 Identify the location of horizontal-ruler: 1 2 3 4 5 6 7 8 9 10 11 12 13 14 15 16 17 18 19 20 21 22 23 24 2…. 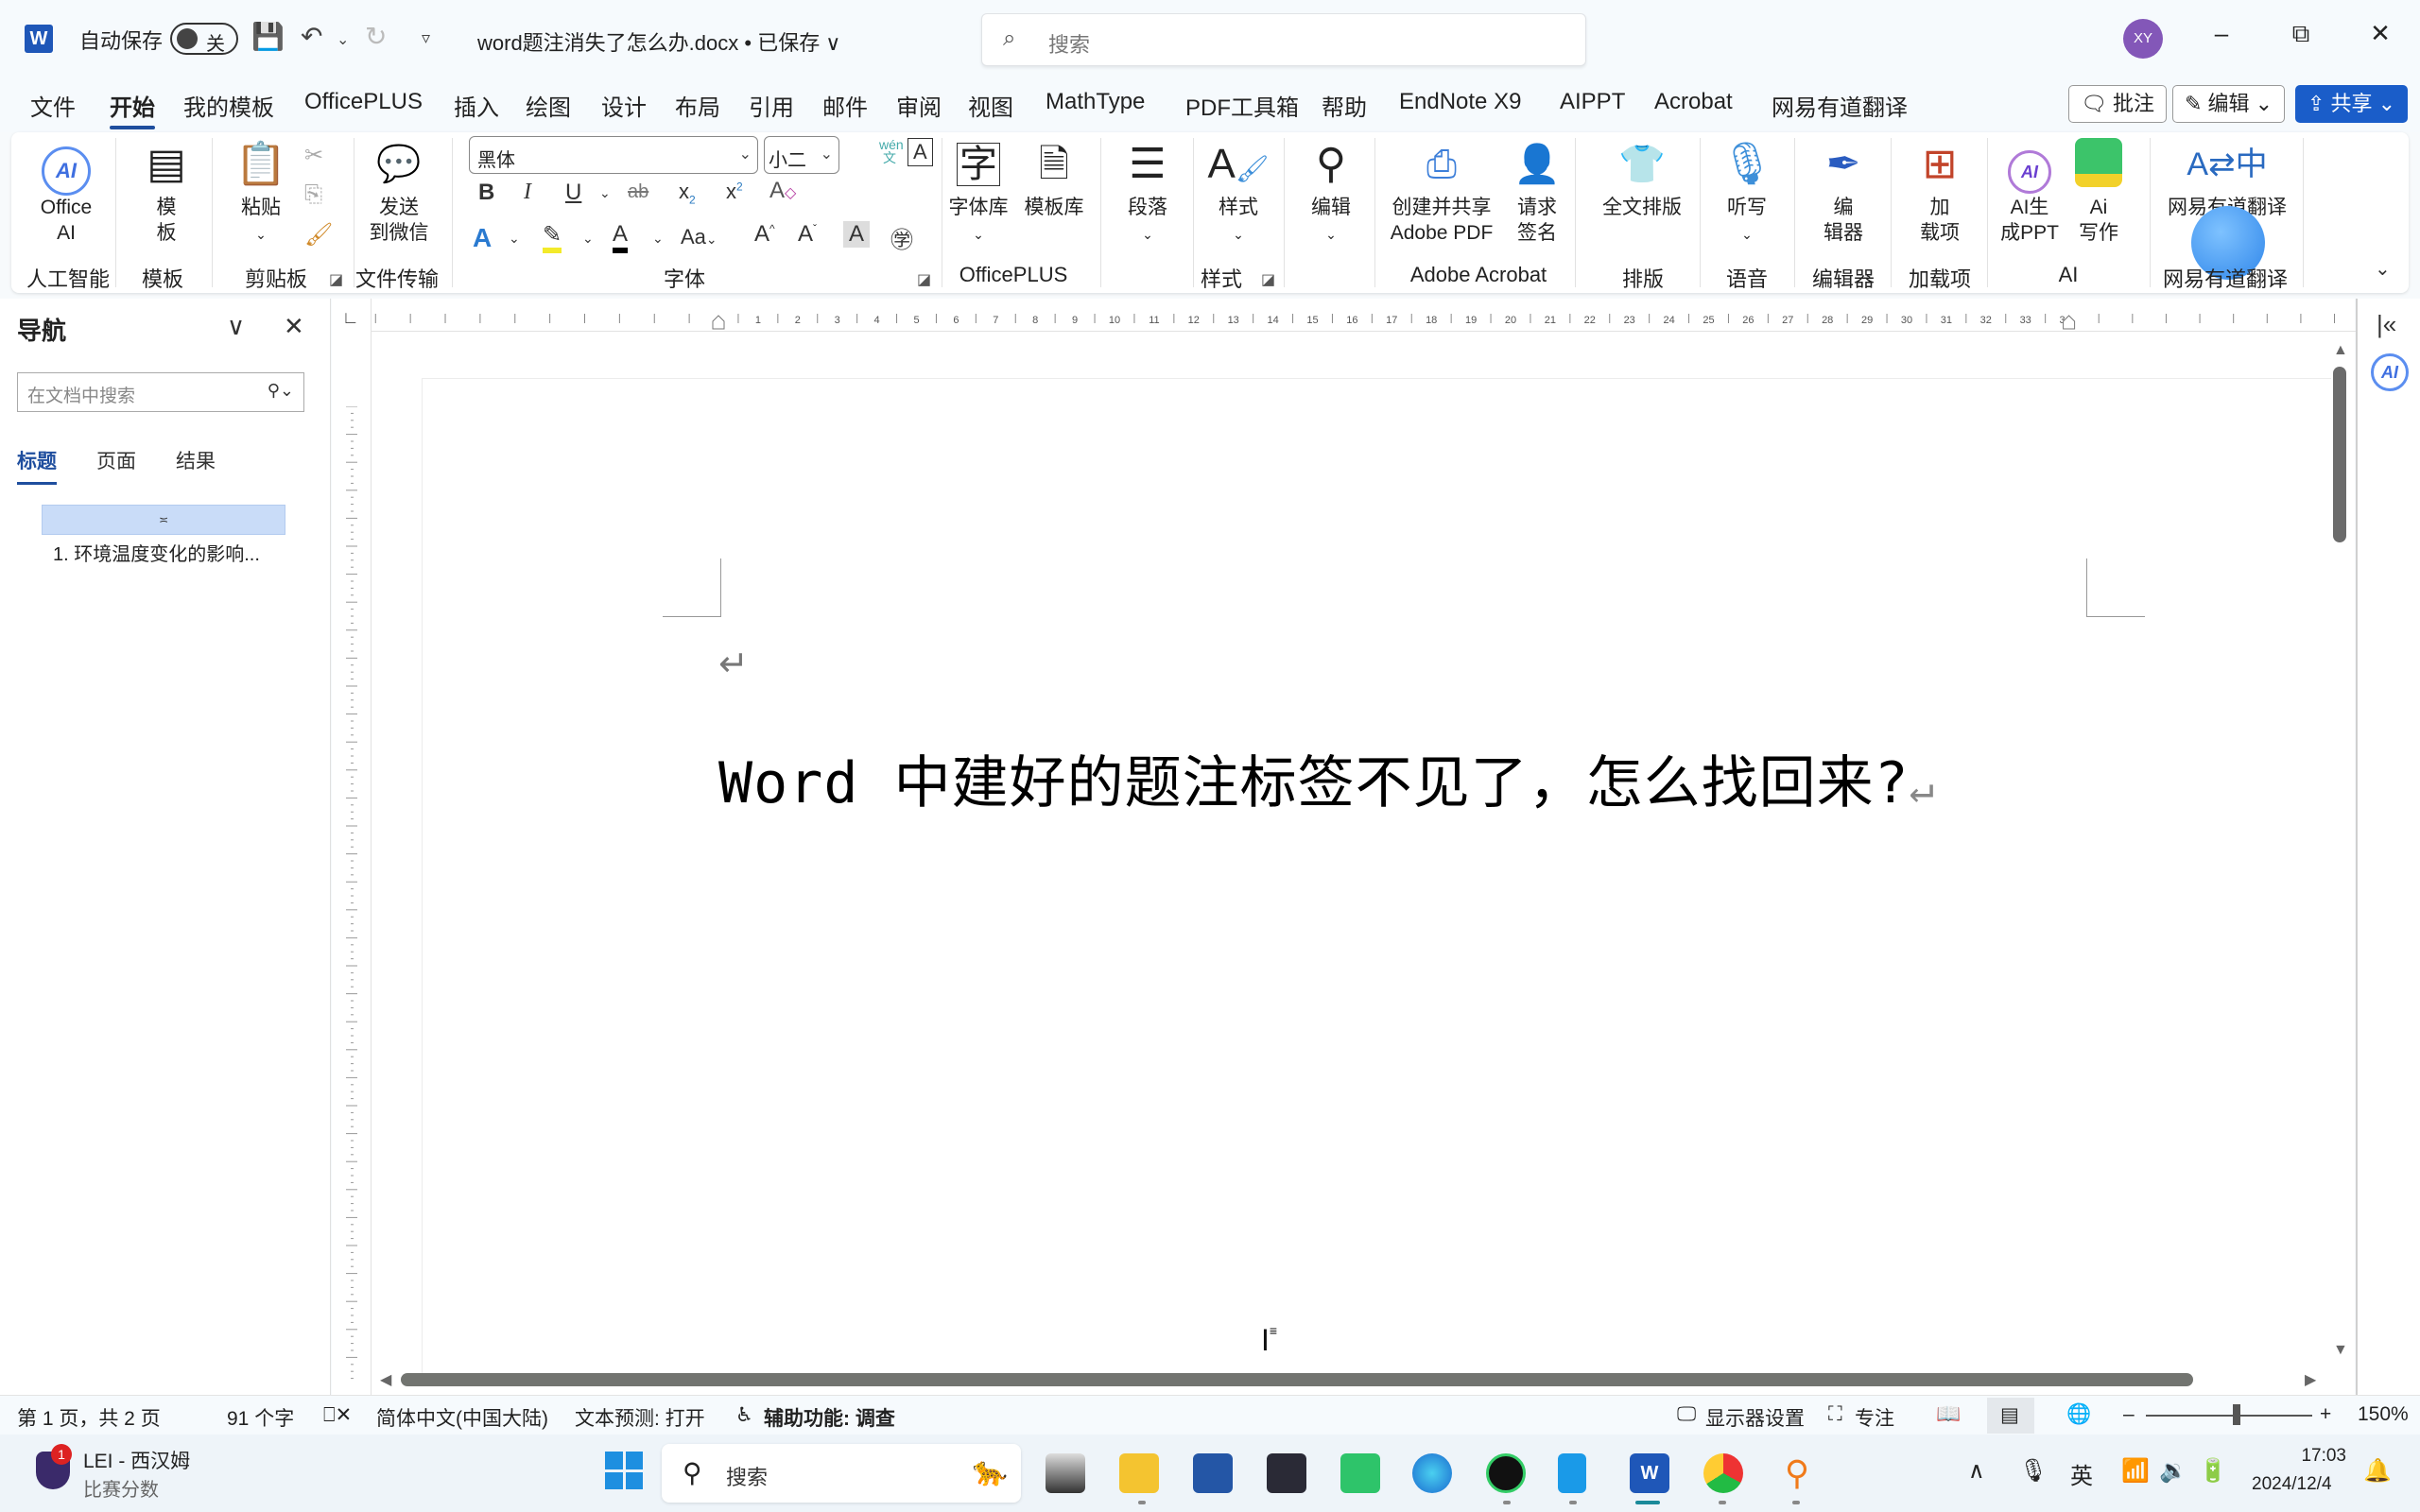
(1363, 318).